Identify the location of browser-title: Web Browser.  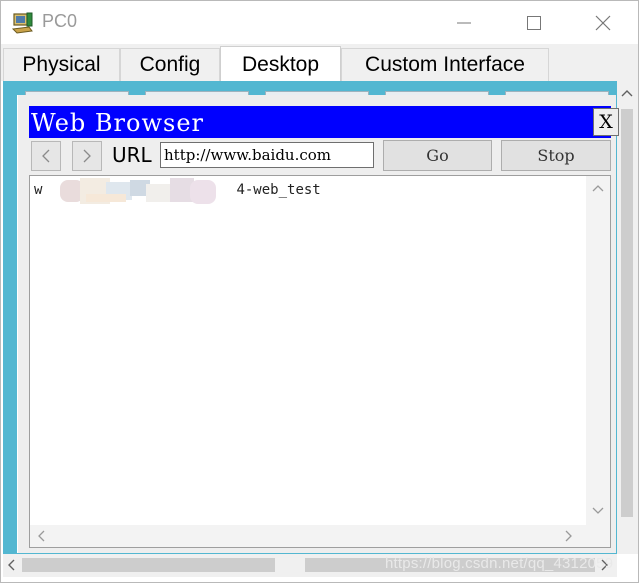
(117, 123).